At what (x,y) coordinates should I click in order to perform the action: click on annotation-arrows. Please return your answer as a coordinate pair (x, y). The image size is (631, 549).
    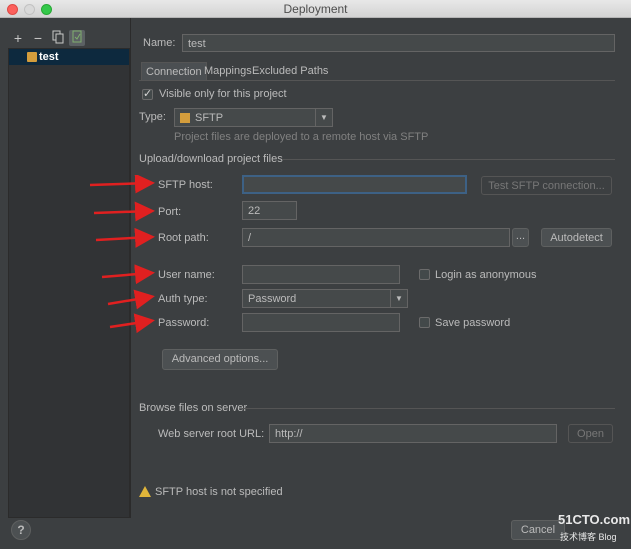
    Looking at the image, I should click on (122, 254).